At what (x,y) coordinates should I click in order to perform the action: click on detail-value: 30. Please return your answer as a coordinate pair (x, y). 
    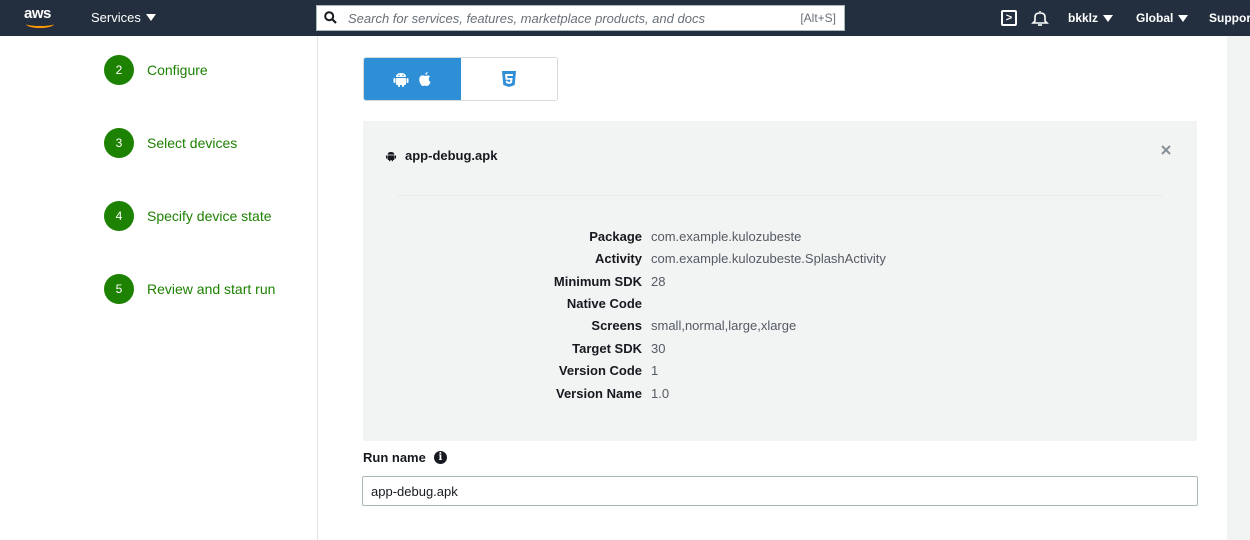
    Looking at the image, I should click on (658, 348).